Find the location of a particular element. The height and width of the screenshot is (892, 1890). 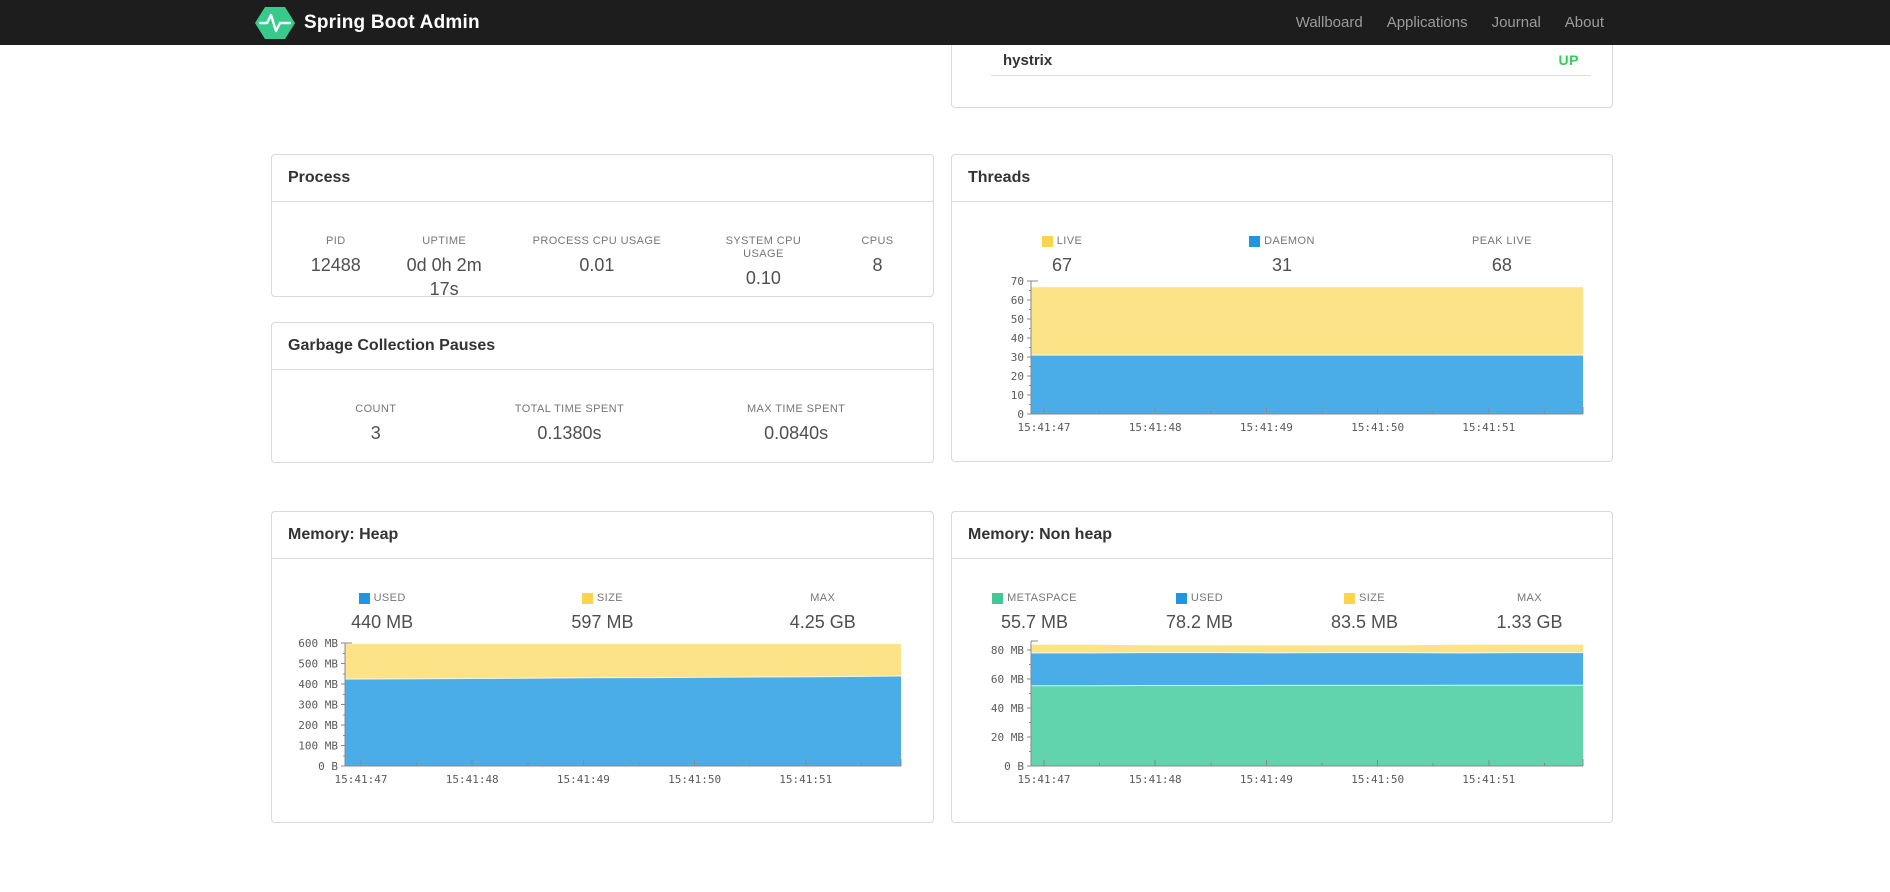

svg-text: 40 MB is located at coordinates (1007, 708).